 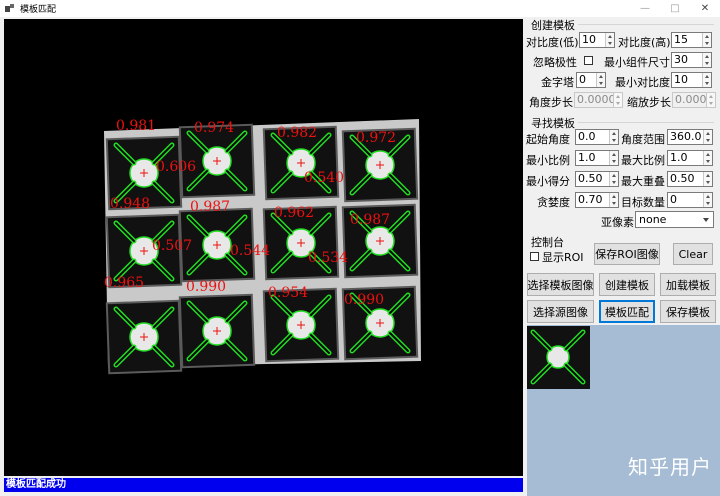 What do you see at coordinates (643, 181) in the screenshot?
I see `max-overlap-label: 最大重叠` at bounding box center [643, 181].